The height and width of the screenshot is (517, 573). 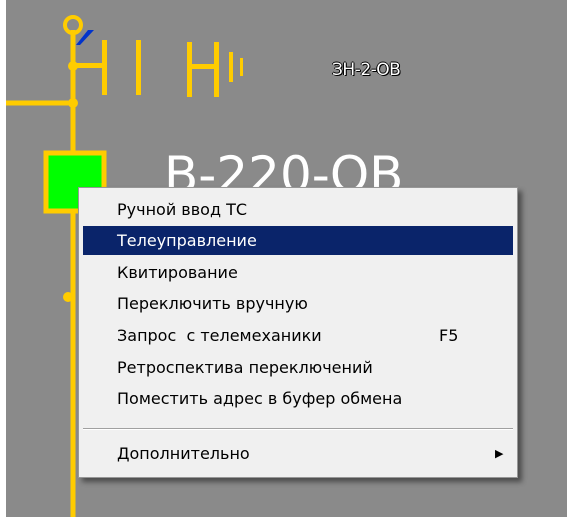 I want to click on menu-item-more: Дополнительно ▶, so click(x=298, y=453).